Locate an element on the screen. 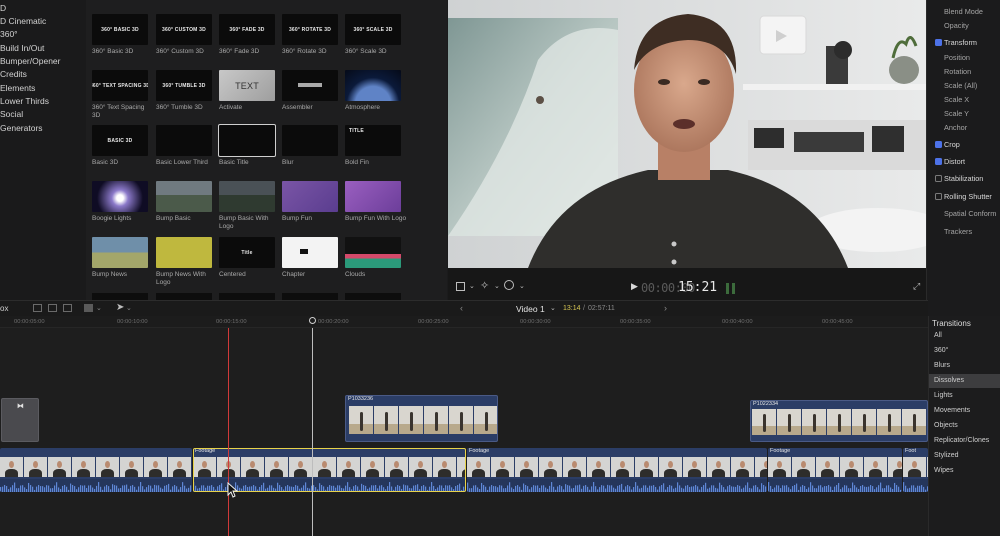  connected-clip: P1022334 is located at coordinates (839, 421).